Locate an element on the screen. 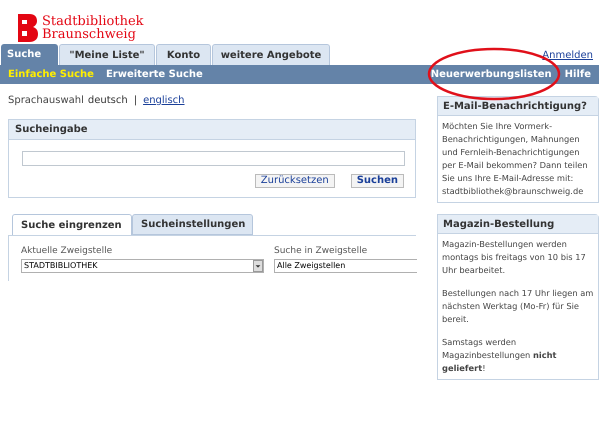 The image size is (599, 432). filter-label: Suche in Zweigstelle is located at coordinates (321, 251).